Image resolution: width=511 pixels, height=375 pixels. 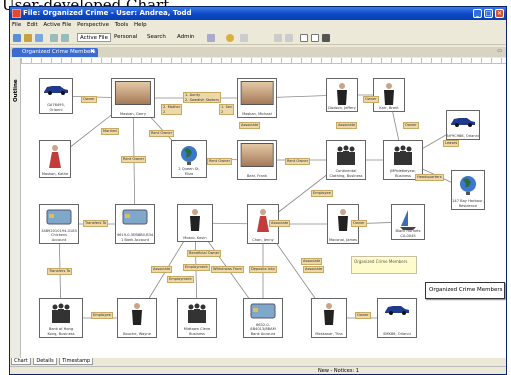 What do you see at coordinates (57, 24) in the screenshot?
I see `menu-active-file: Active File` at bounding box center [57, 24].